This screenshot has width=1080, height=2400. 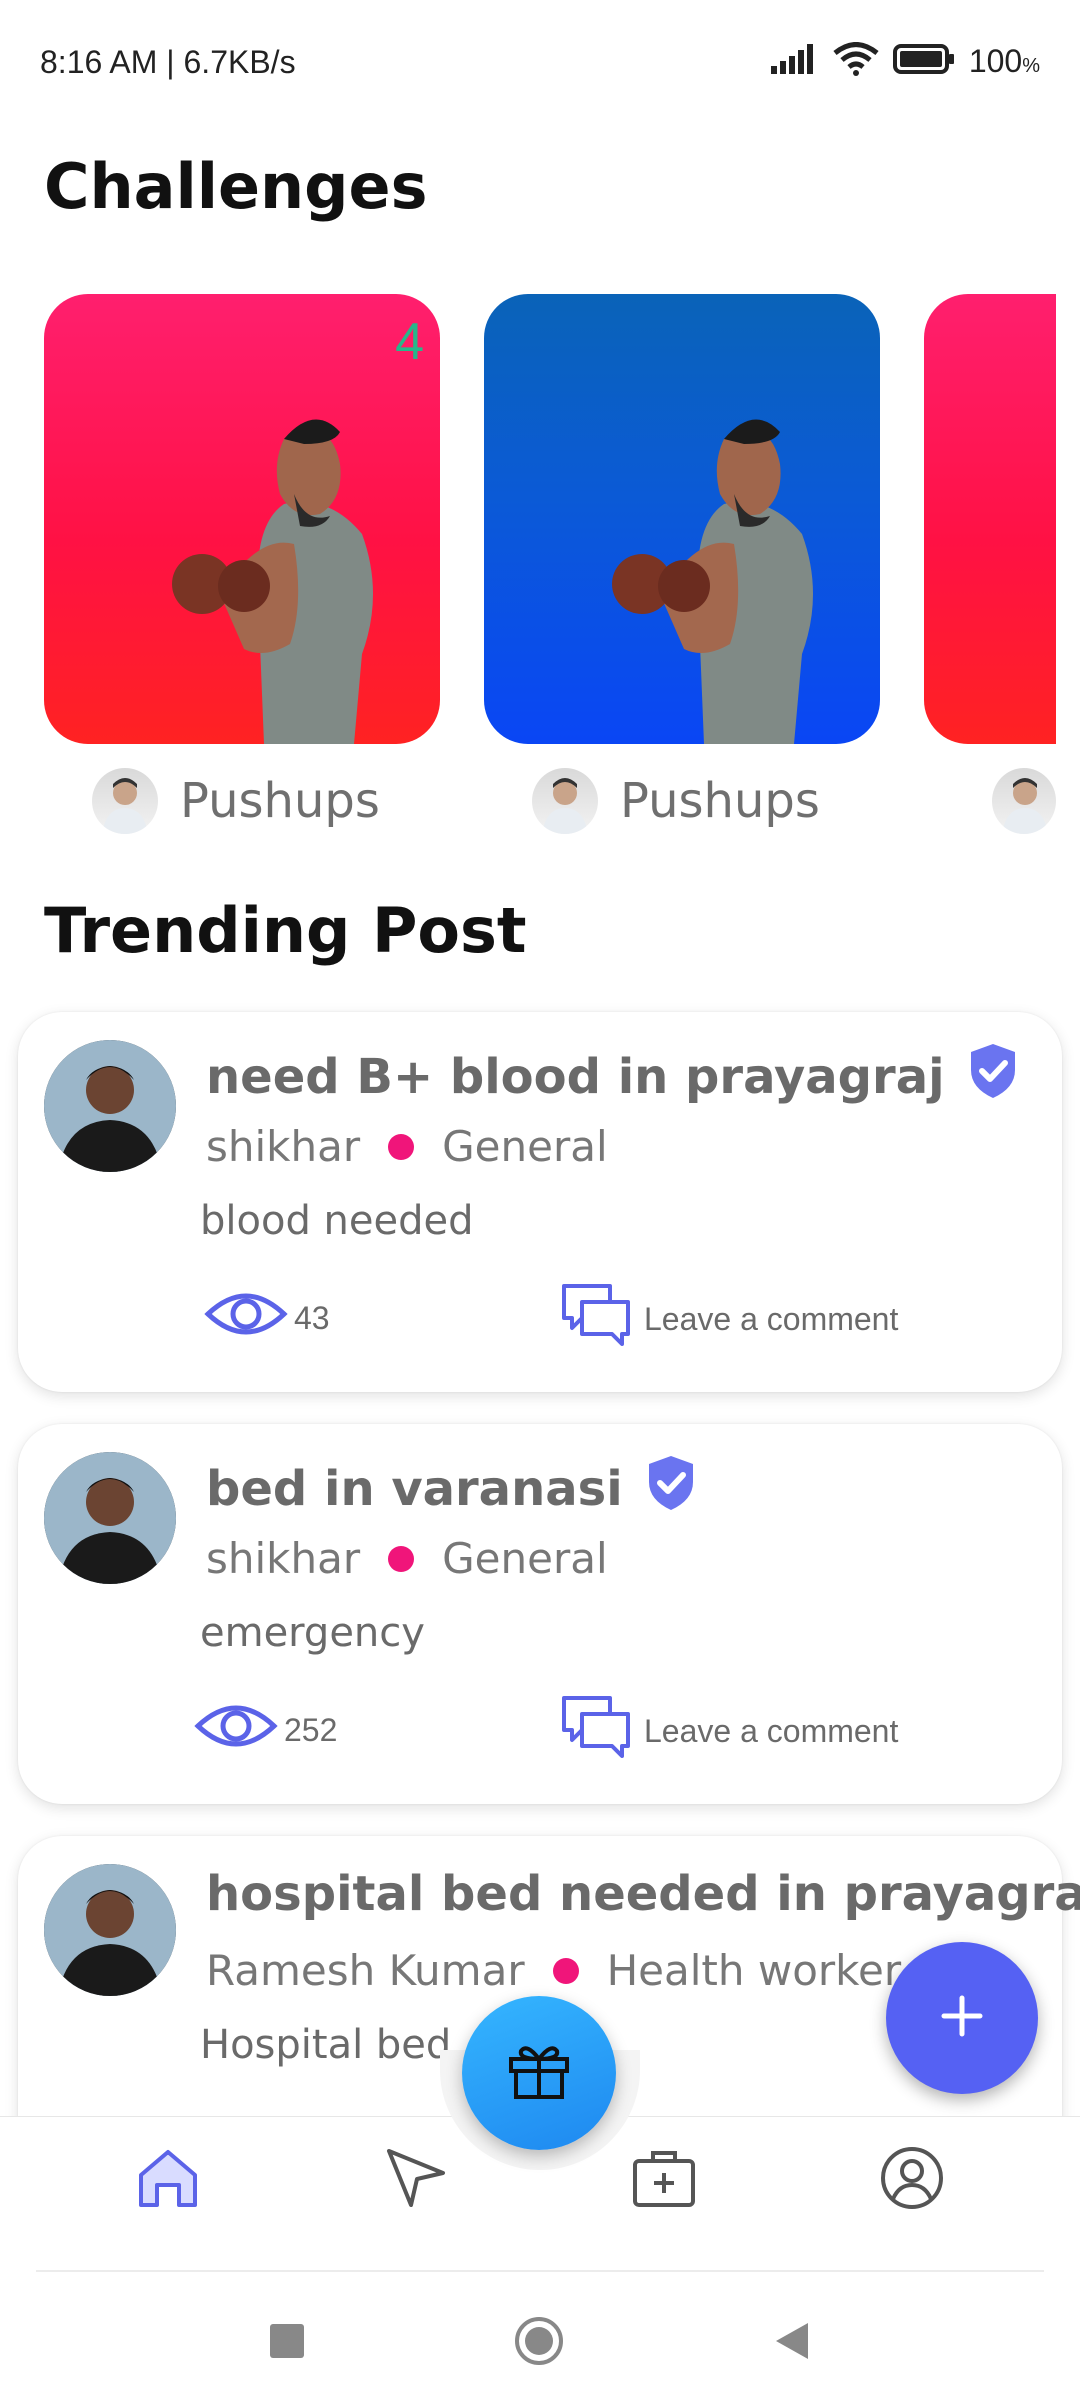 What do you see at coordinates (414, 1489) in the screenshot?
I see `post-title: bed in varanasi` at bounding box center [414, 1489].